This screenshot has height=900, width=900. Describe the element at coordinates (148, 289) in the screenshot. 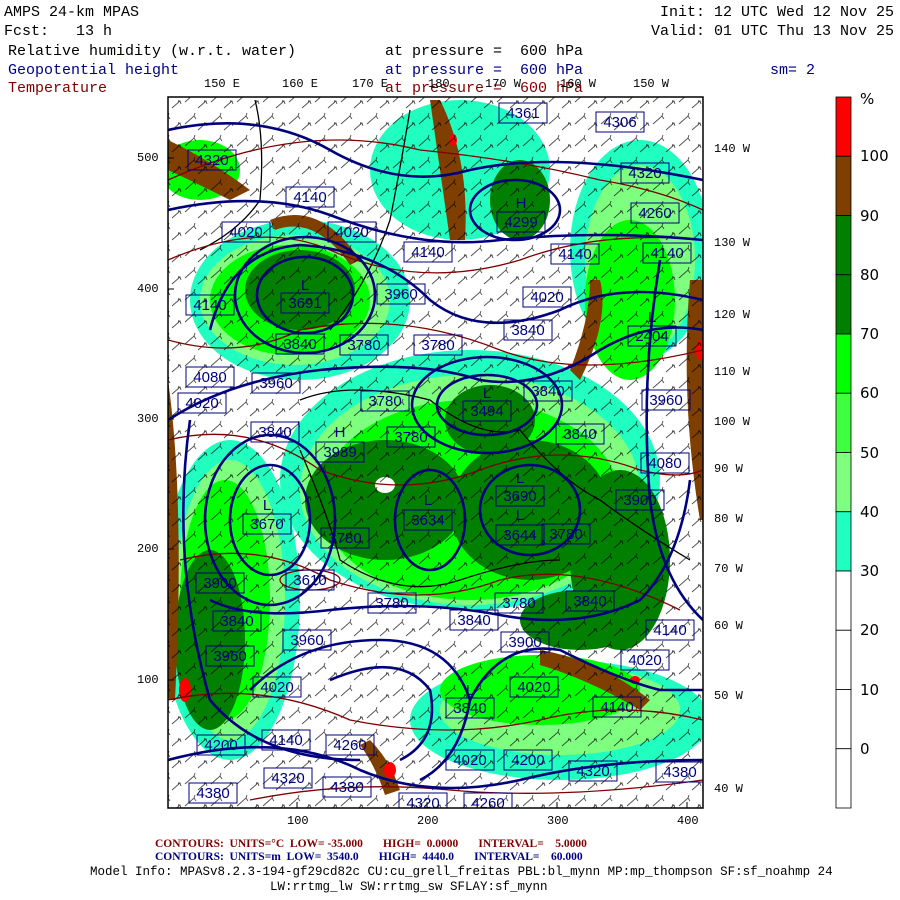

I see `y-tick-label: 400` at that location.